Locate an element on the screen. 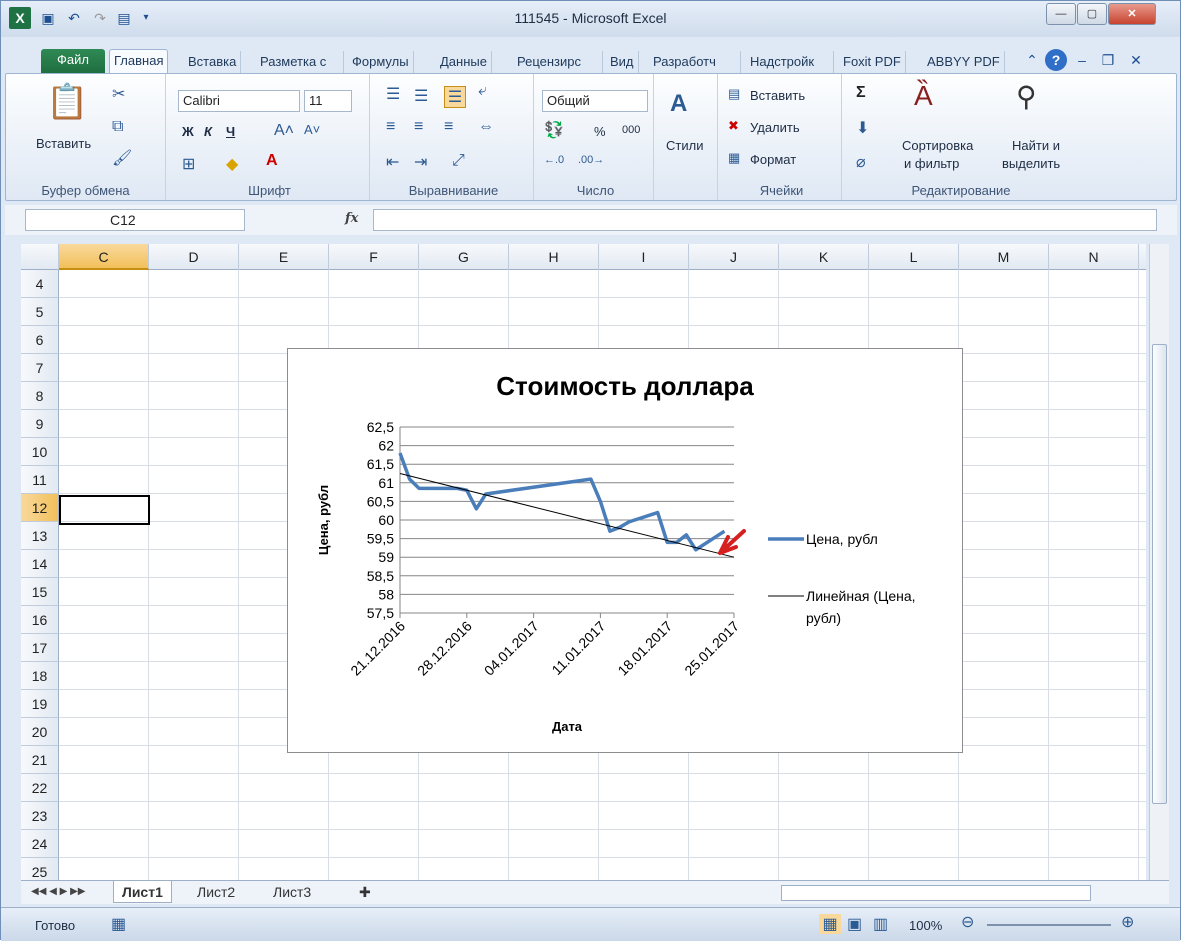  align-left-icon: ≡ is located at coordinates (390, 127).